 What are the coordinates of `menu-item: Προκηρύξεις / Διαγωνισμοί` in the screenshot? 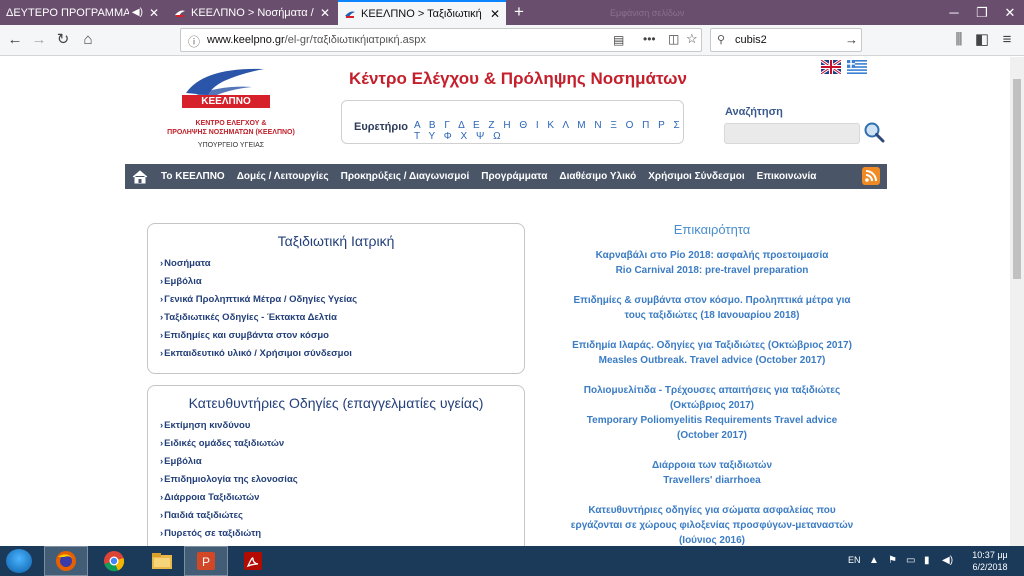 It's located at (405, 176).